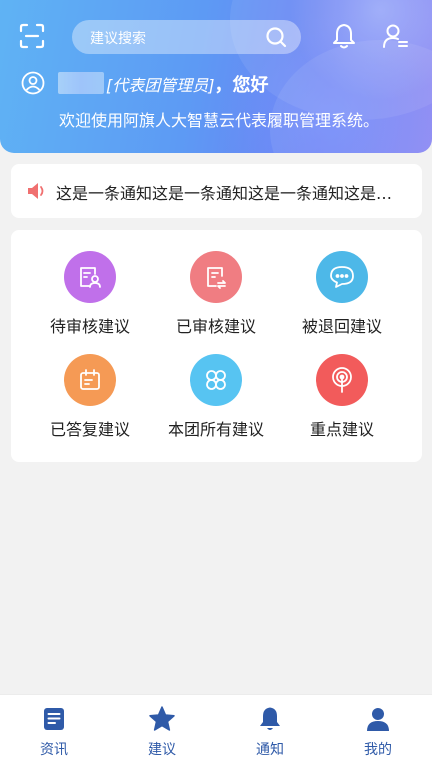  I want to click on notice-text: 这是一条通知这是一条通知这是一条通知这是一条通知, so click(231, 193).